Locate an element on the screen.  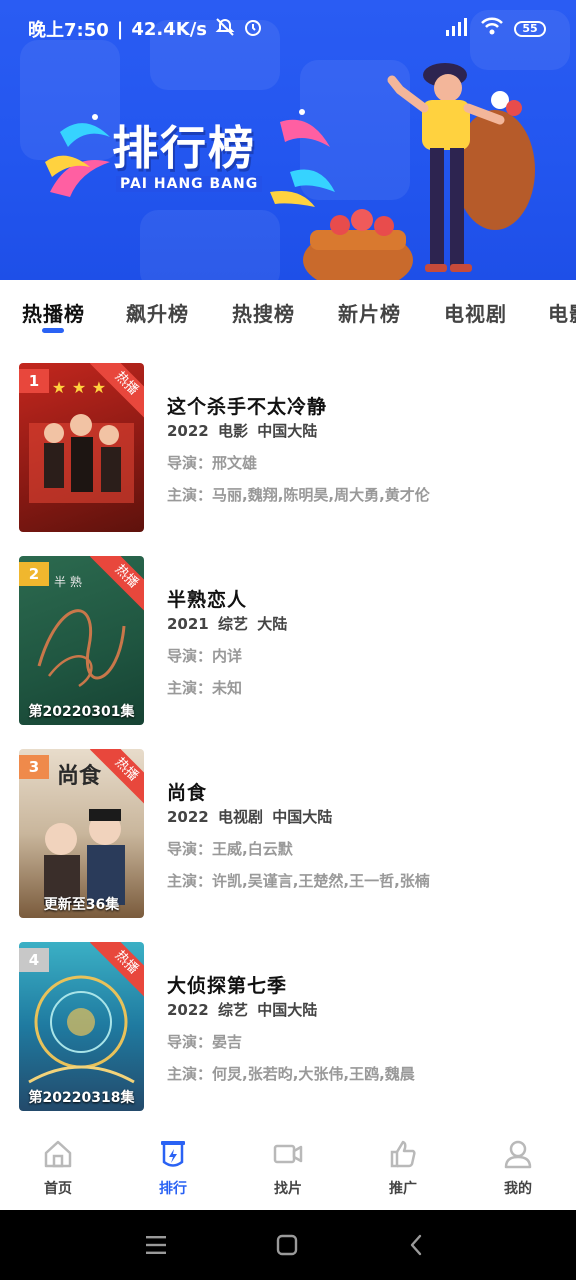
rank-badge: 4 is located at coordinates (34, 960).